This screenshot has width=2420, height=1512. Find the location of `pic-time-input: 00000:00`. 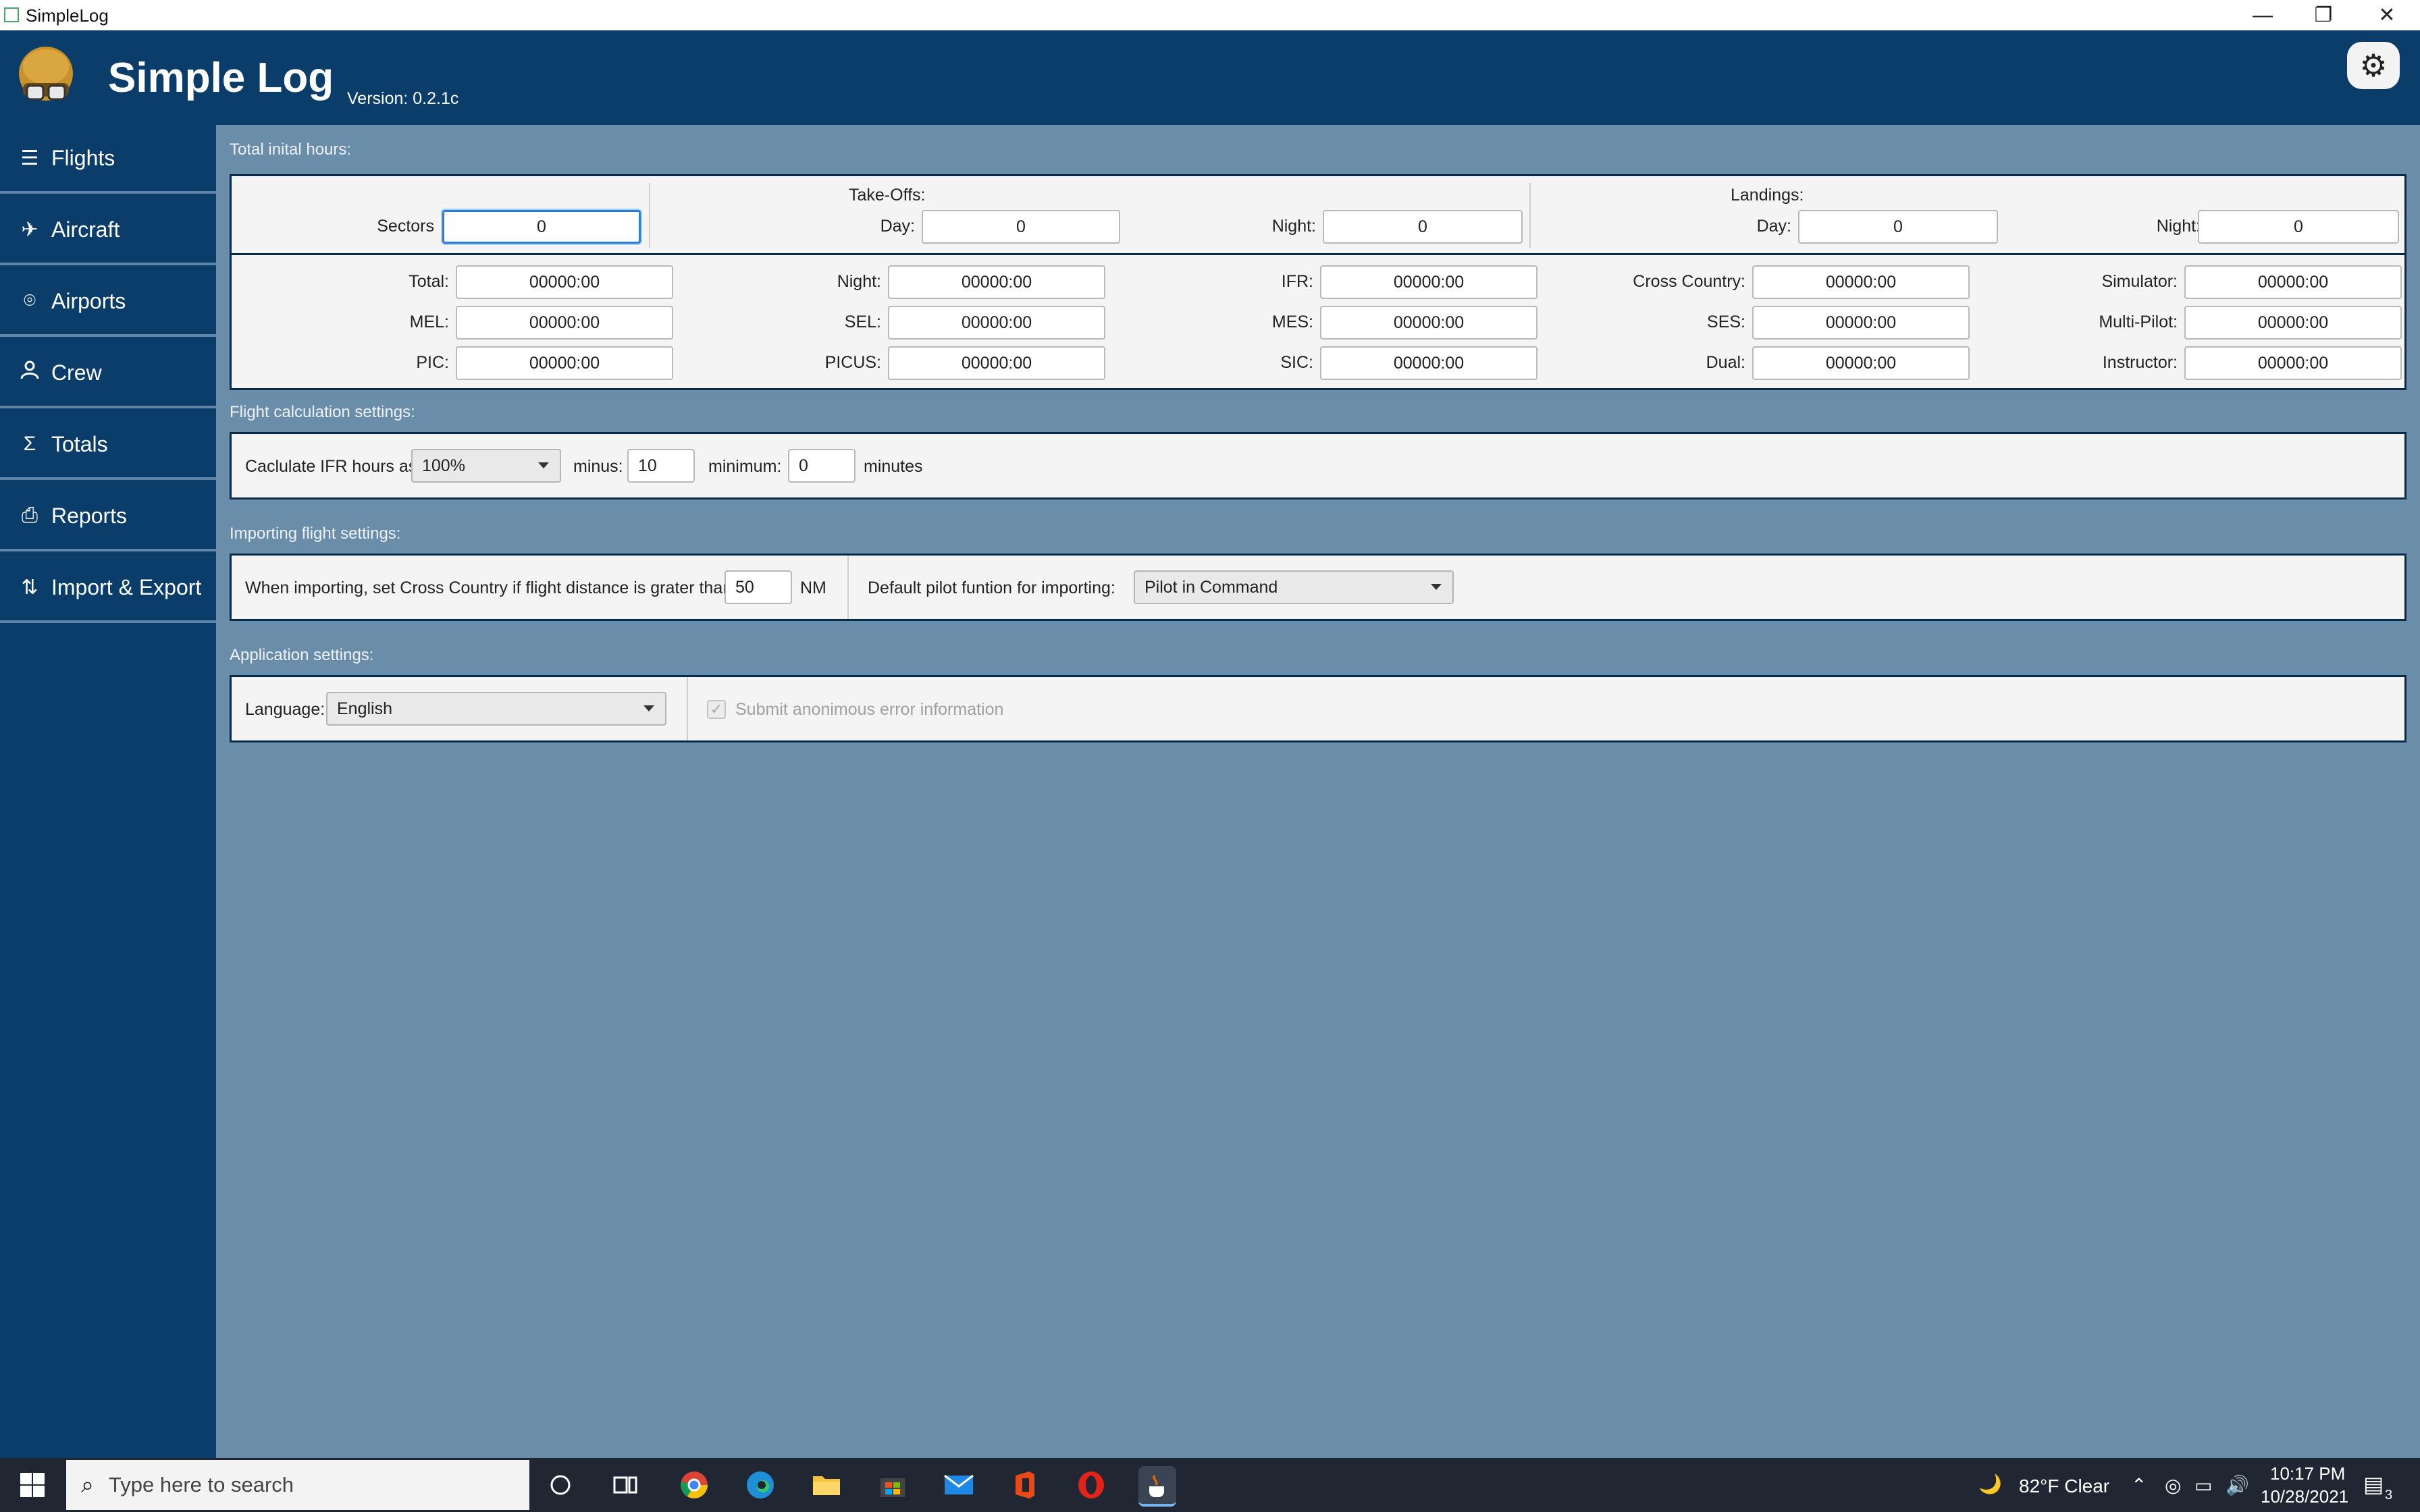

pic-time-input: 00000:00 is located at coordinates (564, 363).